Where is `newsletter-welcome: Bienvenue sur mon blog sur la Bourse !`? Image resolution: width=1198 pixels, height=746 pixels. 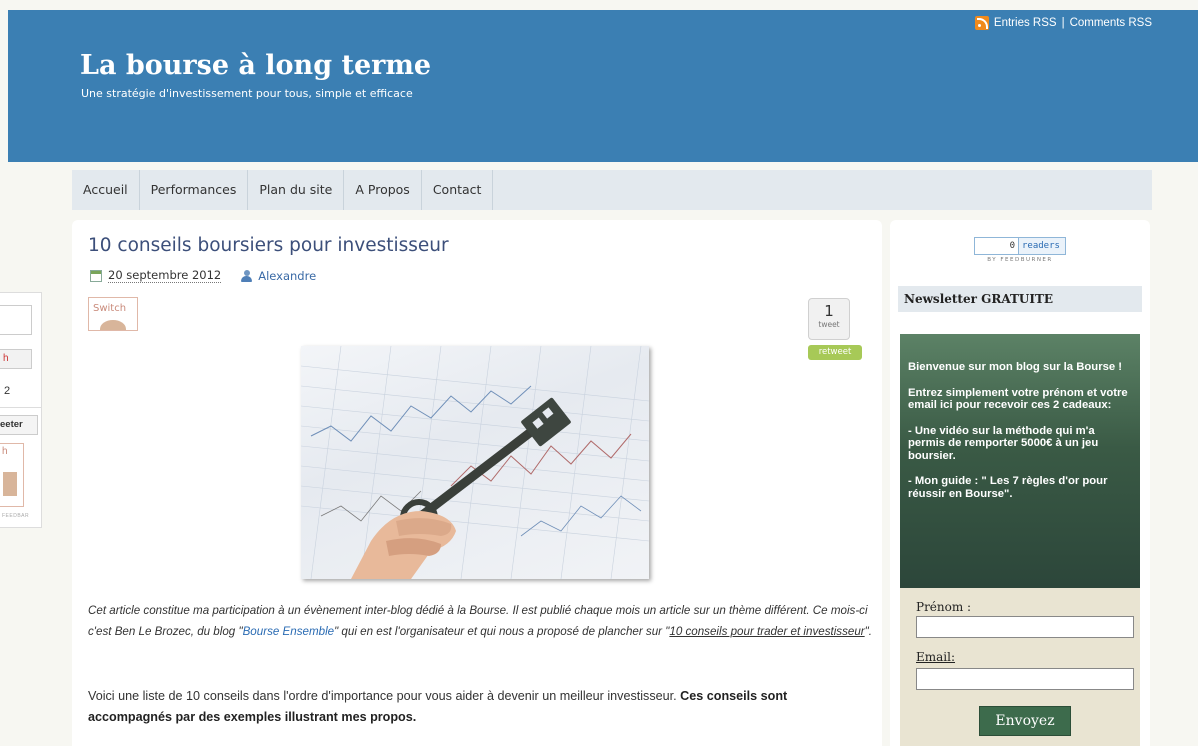
newsletter-welcome: Bienvenue sur mon blog sur la Bourse ! is located at coordinates (1015, 367).